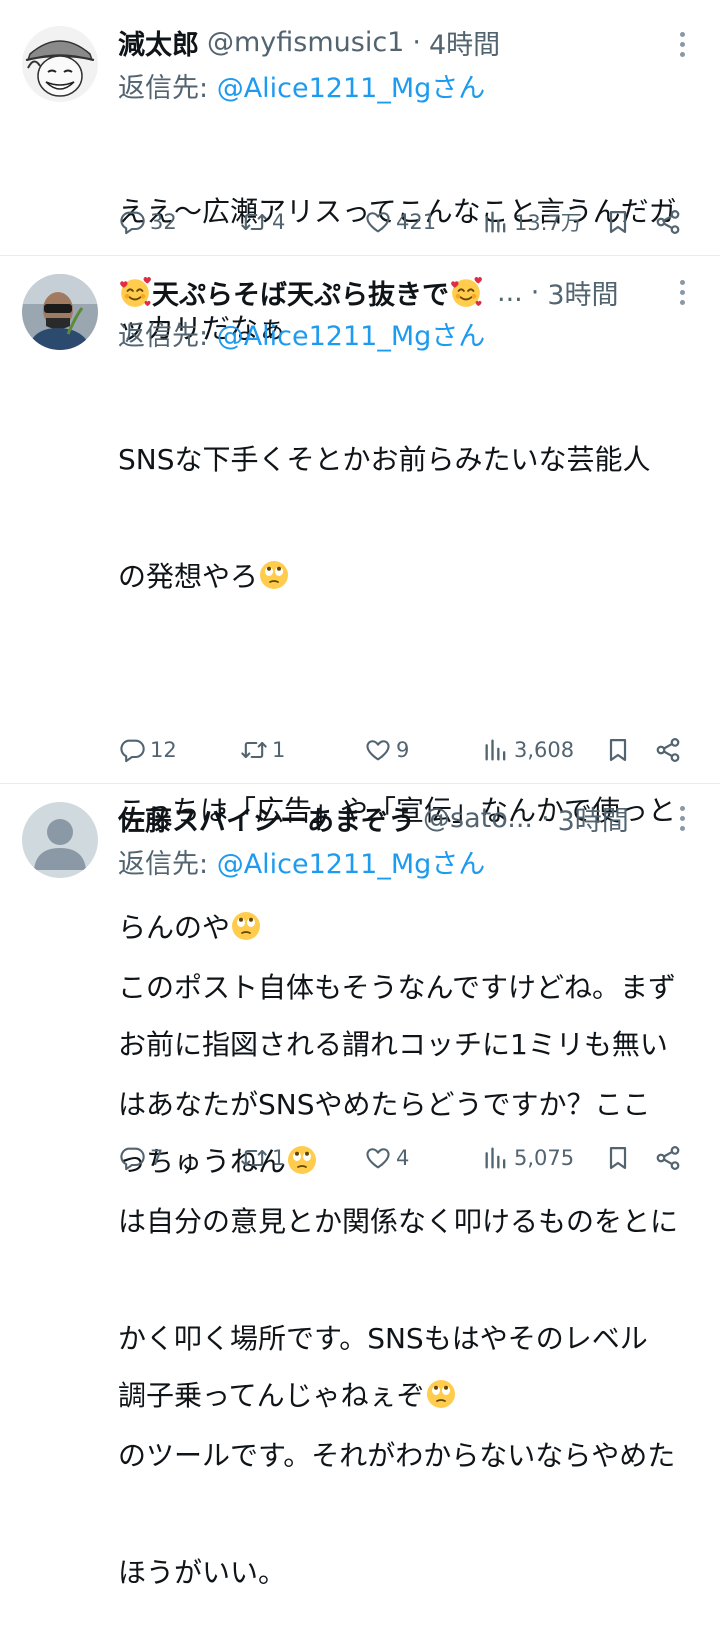 The width and height of the screenshot is (720, 1631). What do you see at coordinates (305, 42) in the screenshot?
I see `user-handle: @myfismusic1` at bounding box center [305, 42].